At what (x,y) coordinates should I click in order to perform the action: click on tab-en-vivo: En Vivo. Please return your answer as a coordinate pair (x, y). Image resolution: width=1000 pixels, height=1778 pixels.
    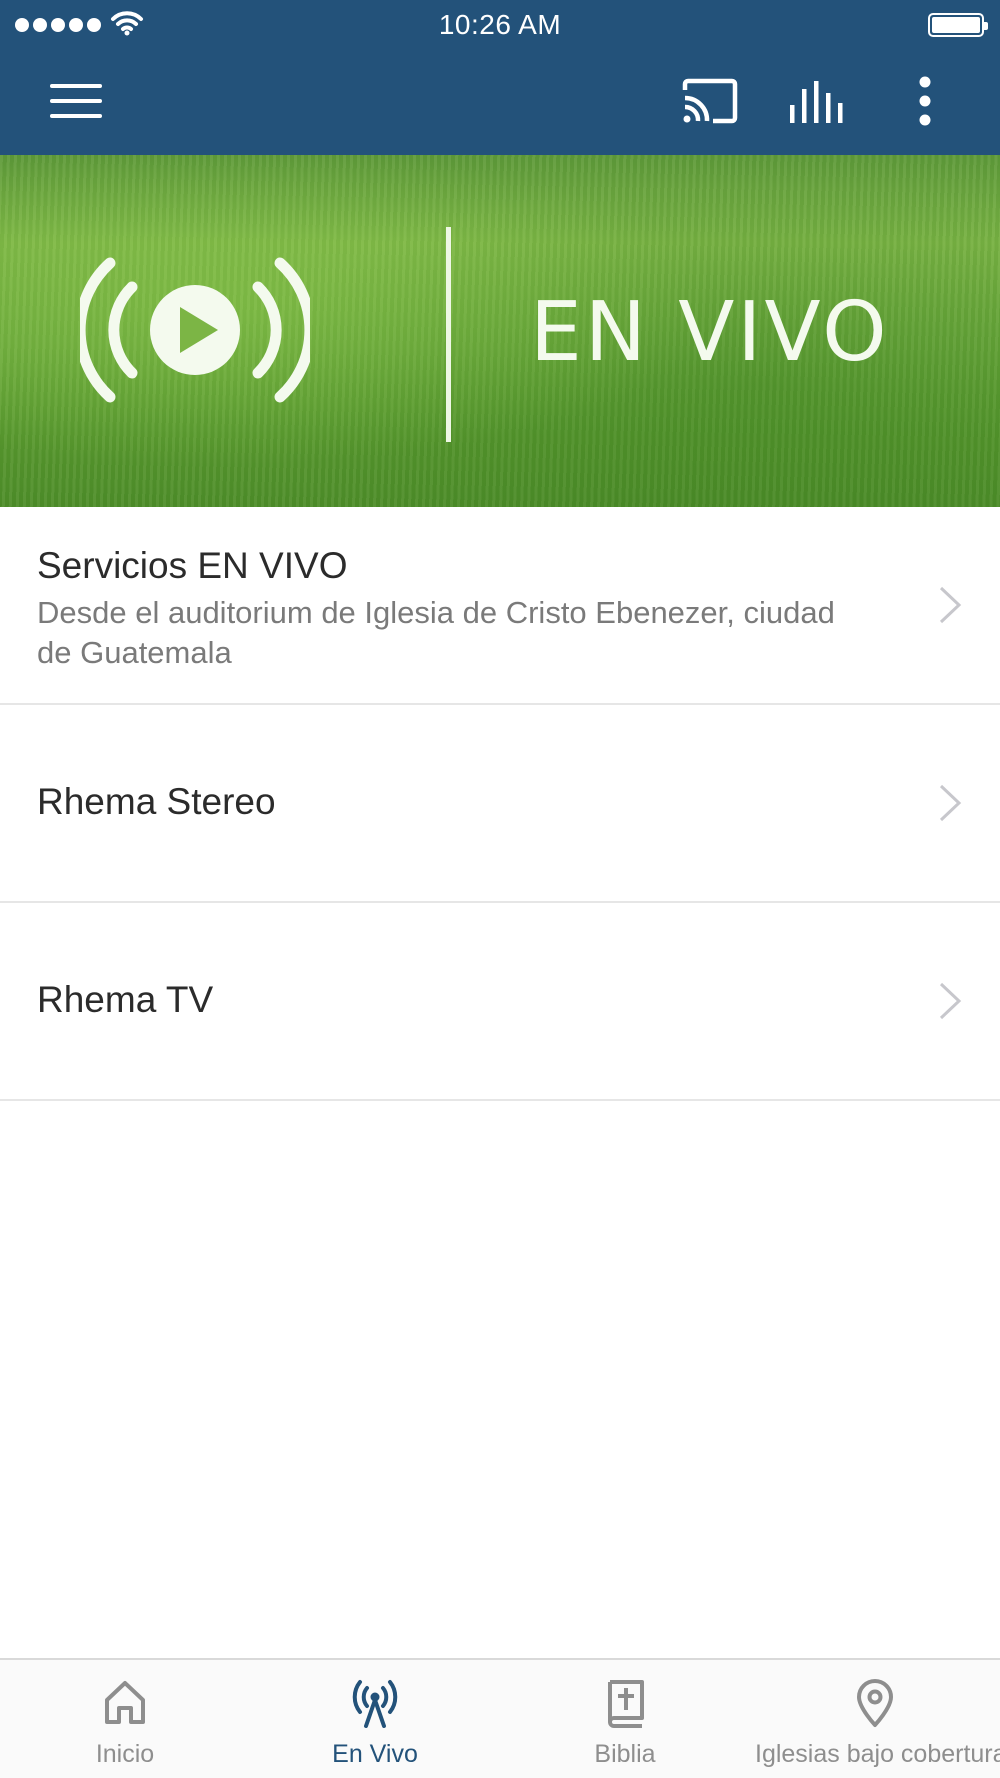
    Looking at the image, I should click on (375, 1719).